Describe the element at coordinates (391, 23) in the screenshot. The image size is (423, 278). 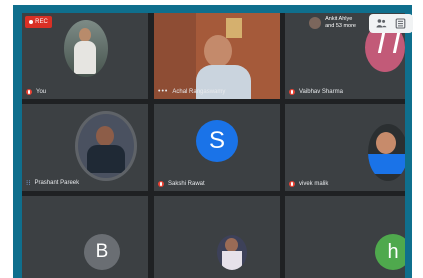
I see `top-action-panel` at that location.